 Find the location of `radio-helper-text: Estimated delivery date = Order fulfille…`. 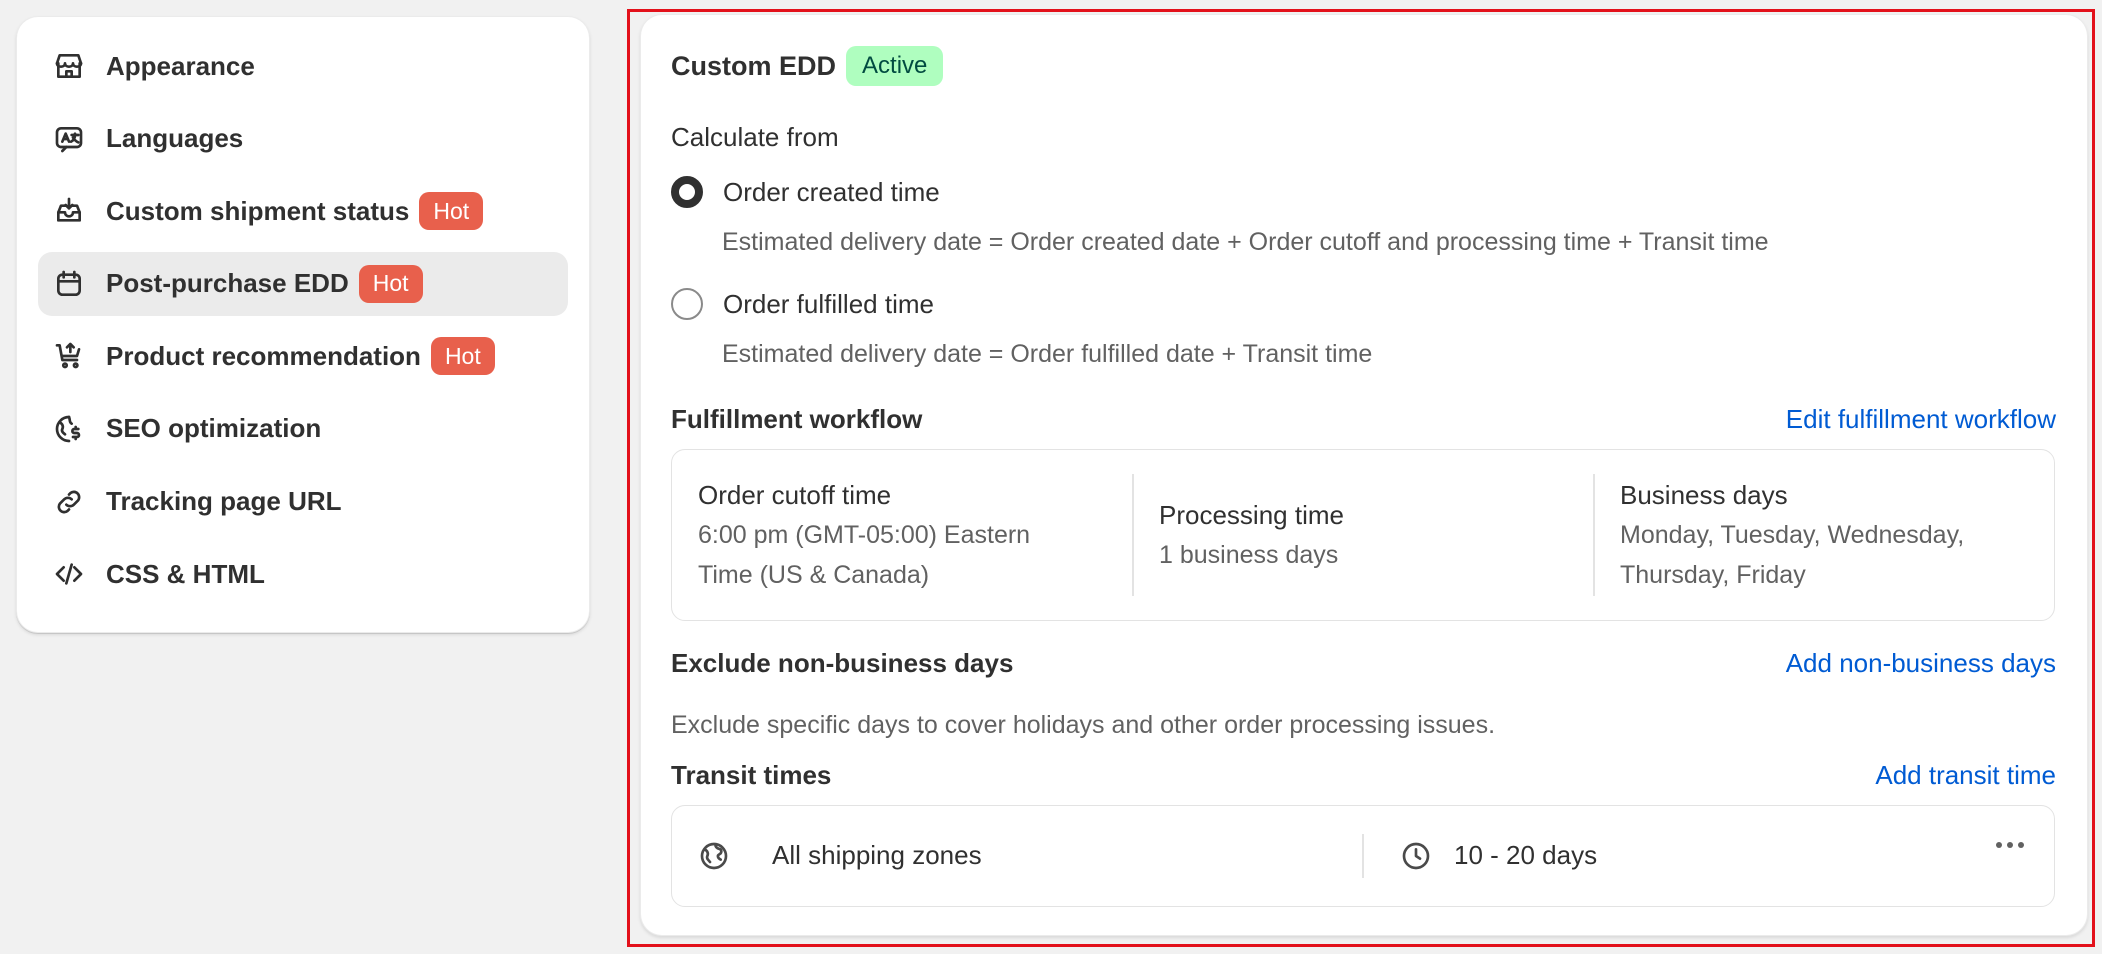

radio-helper-text: Estimated delivery date = Order fulfille… is located at coordinates (1047, 354).